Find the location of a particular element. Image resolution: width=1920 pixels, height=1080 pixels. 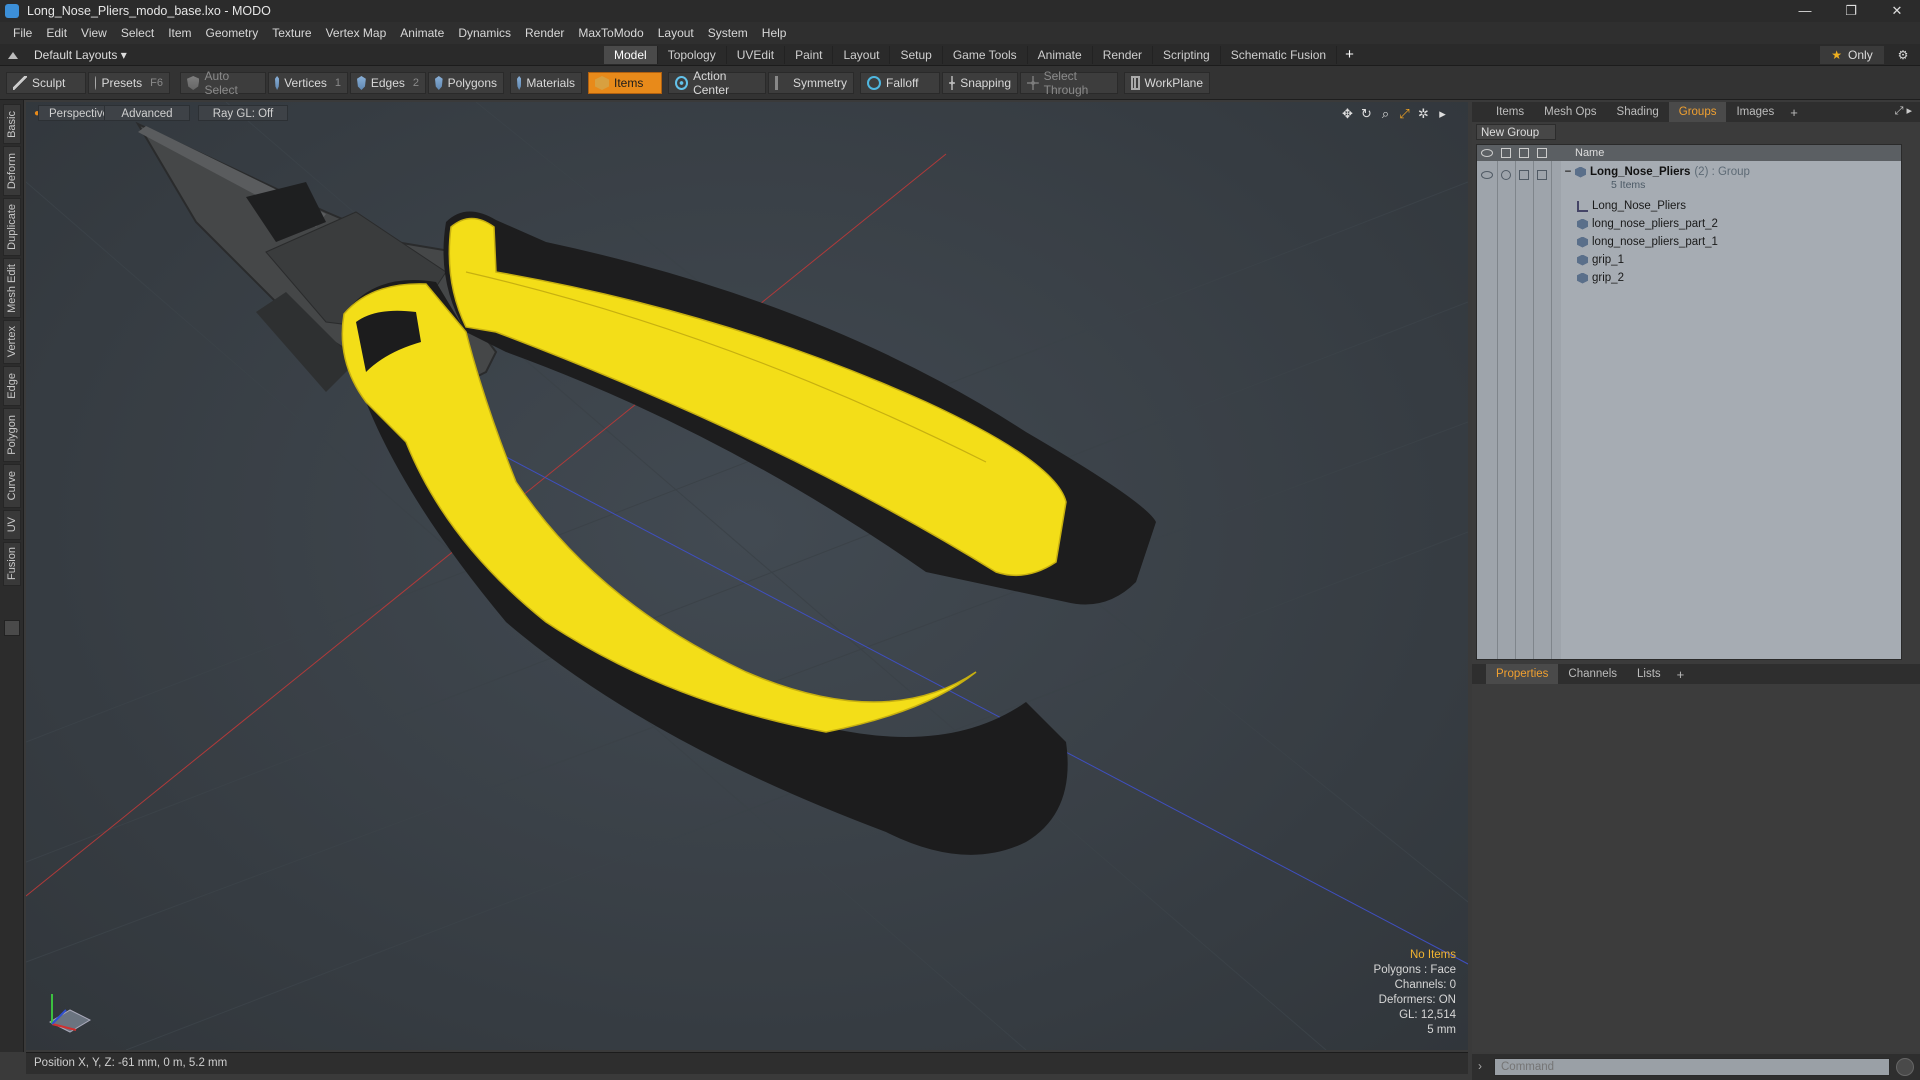

raygl-toggle: Ray GL: Off is located at coordinates (243, 113).